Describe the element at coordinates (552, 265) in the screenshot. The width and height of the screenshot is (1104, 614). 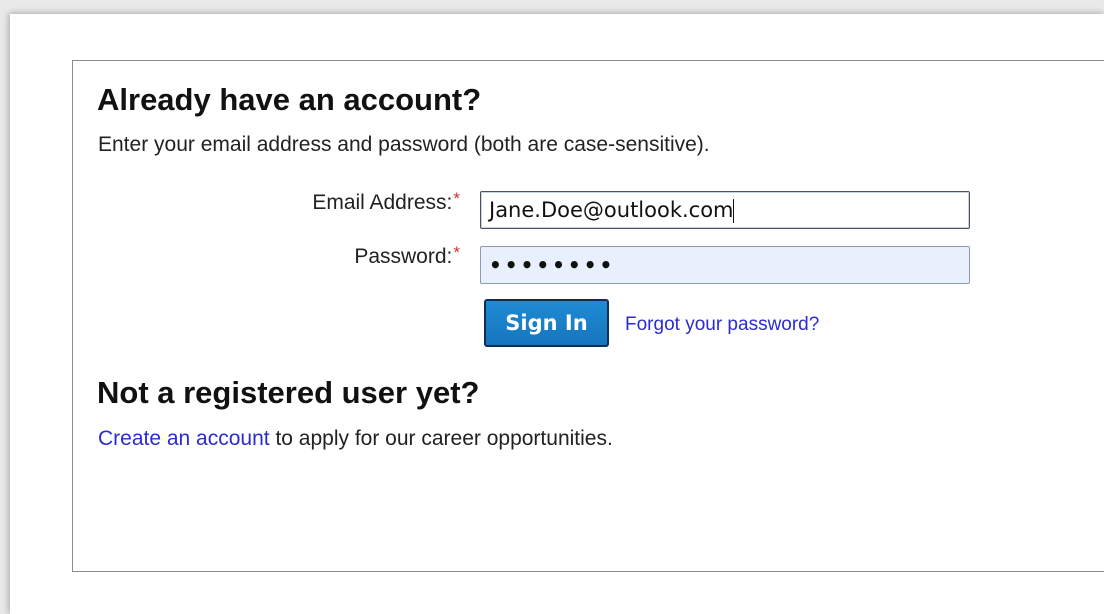
I see `password-value: ••••••••` at that location.